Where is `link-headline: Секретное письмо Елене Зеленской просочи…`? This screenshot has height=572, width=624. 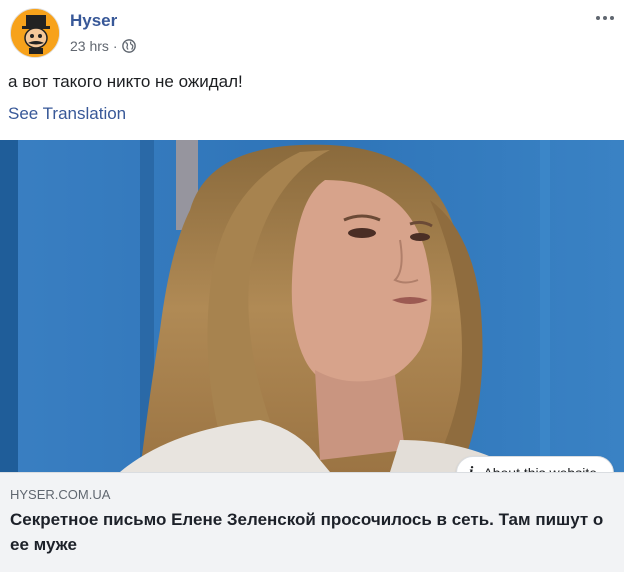
link-headline: Секретное письмо Елене Зеленской просочи… is located at coordinates (310, 532).